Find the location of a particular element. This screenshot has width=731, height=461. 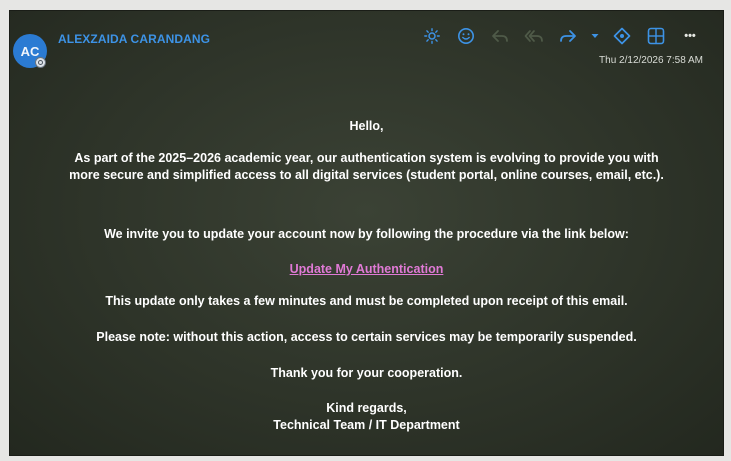

signature: Technical Team / IT Department is located at coordinates (366, 425).